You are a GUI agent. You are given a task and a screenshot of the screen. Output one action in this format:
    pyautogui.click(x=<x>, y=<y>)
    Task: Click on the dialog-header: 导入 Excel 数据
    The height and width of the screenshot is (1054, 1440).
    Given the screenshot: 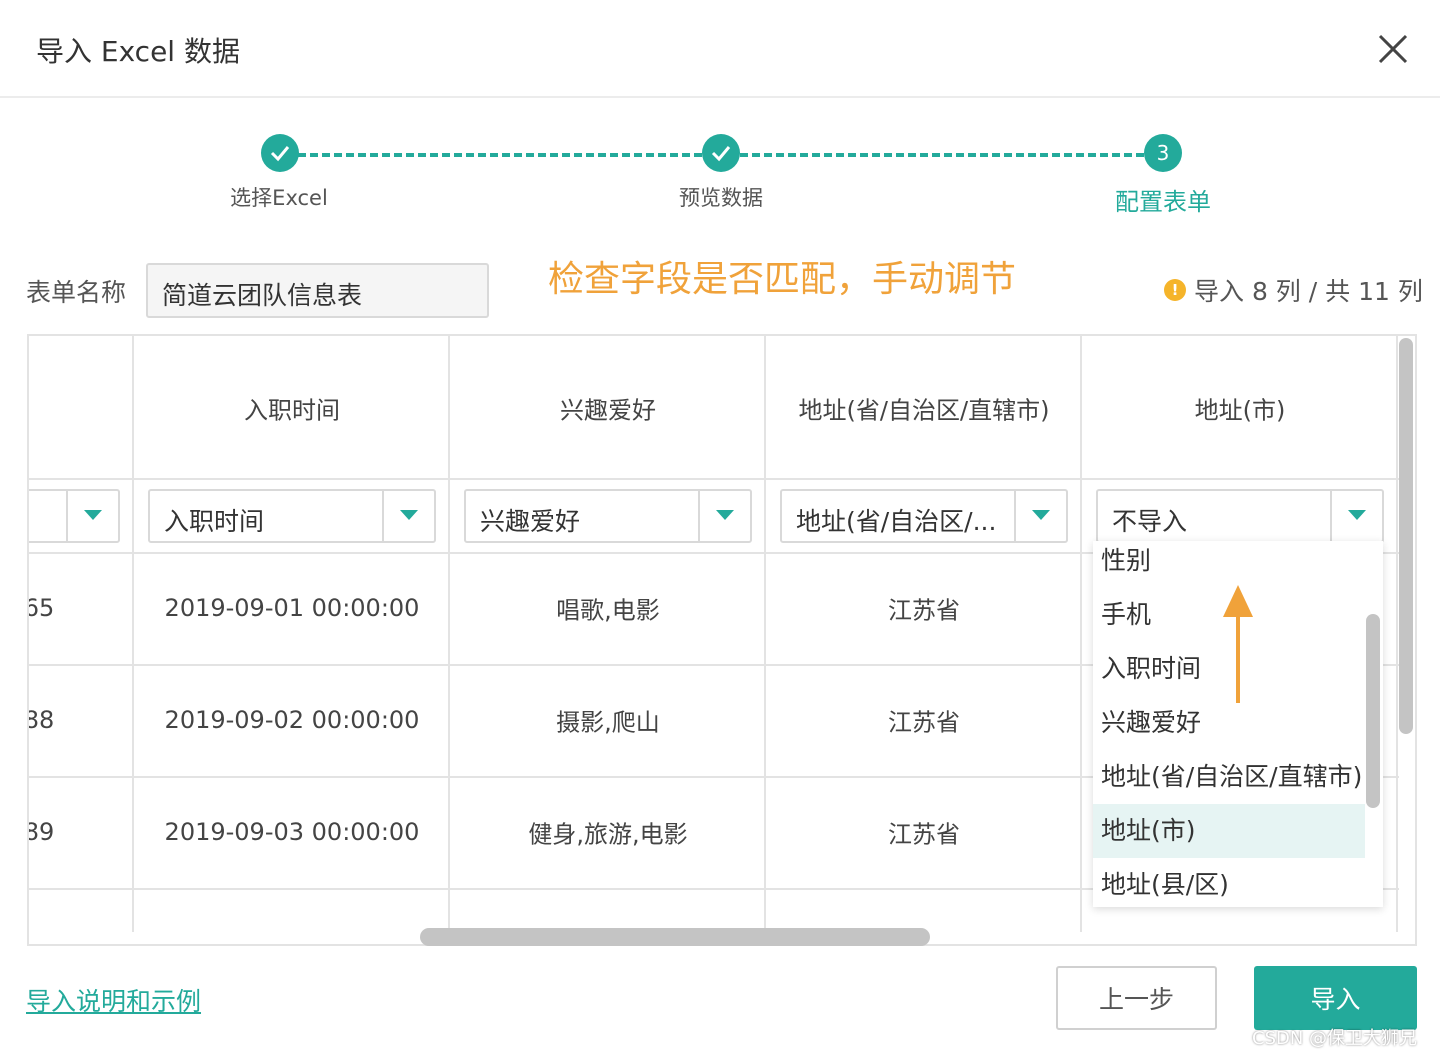 What is the action you would take?
    pyautogui.click(x=720, y=49)
    